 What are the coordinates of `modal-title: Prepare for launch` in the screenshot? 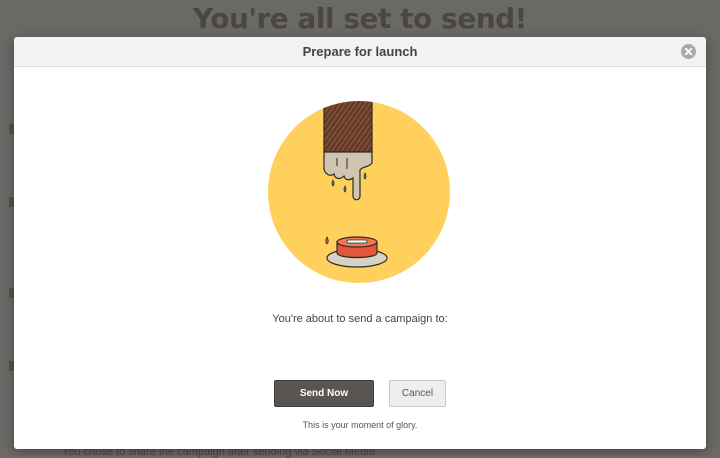 It's located at (360, 51).